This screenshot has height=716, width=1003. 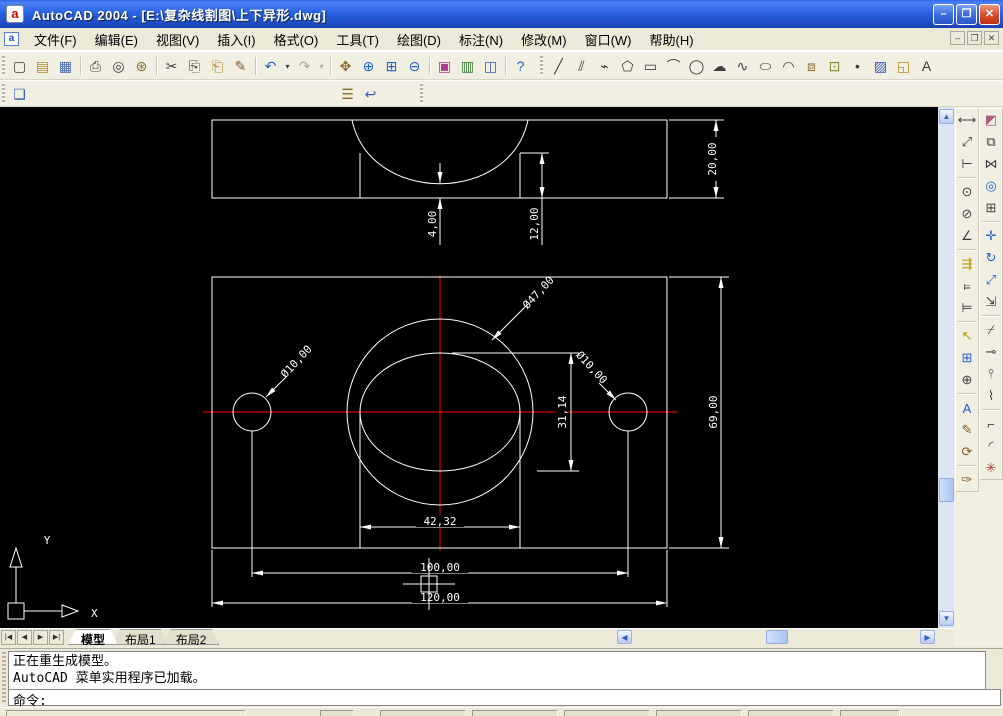 I want to click on app-icon: a, so click(x=15, y=14).